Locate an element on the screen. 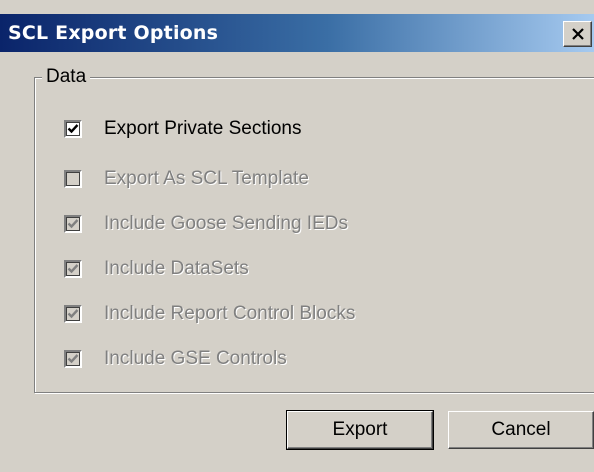 The height and width of the screenshot is (472, 594). option-label: Include Goose Sending IEDs is located at coordinates (226, 223).